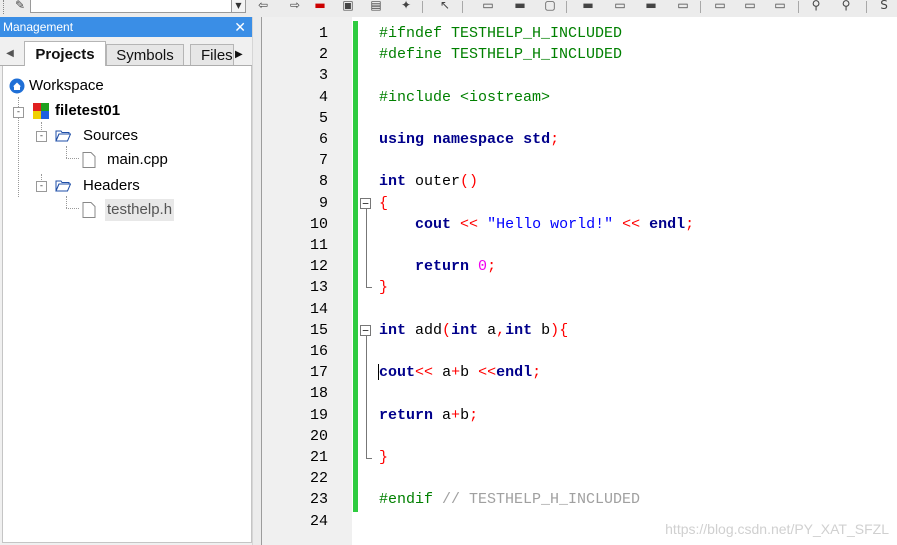  What do you see at coordinates (406, 500) in the screenshot?
I see `preprocessor-token: #endif` at bounding box center [406, 500].